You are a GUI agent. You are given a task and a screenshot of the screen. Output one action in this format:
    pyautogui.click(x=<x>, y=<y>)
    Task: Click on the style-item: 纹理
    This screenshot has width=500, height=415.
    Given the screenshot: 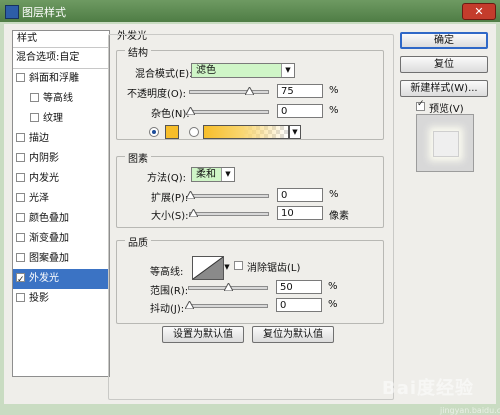 What is the action you would take?
    pyautogui.click(x=61, y=119)
    